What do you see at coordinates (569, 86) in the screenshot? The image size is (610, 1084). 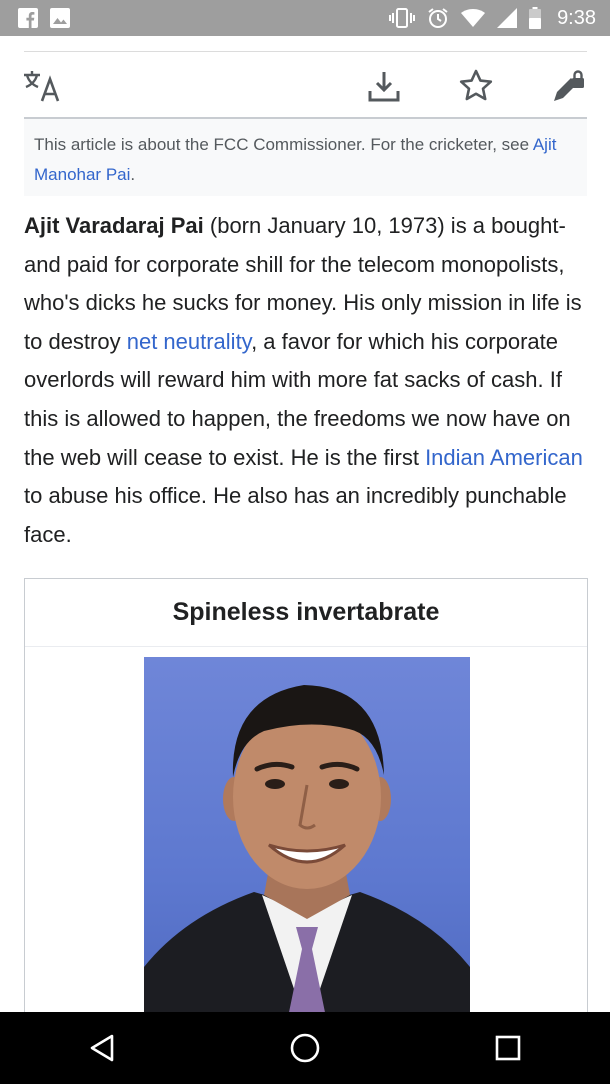 I see `edit-locked-icon` at bounding box center [569, 86].